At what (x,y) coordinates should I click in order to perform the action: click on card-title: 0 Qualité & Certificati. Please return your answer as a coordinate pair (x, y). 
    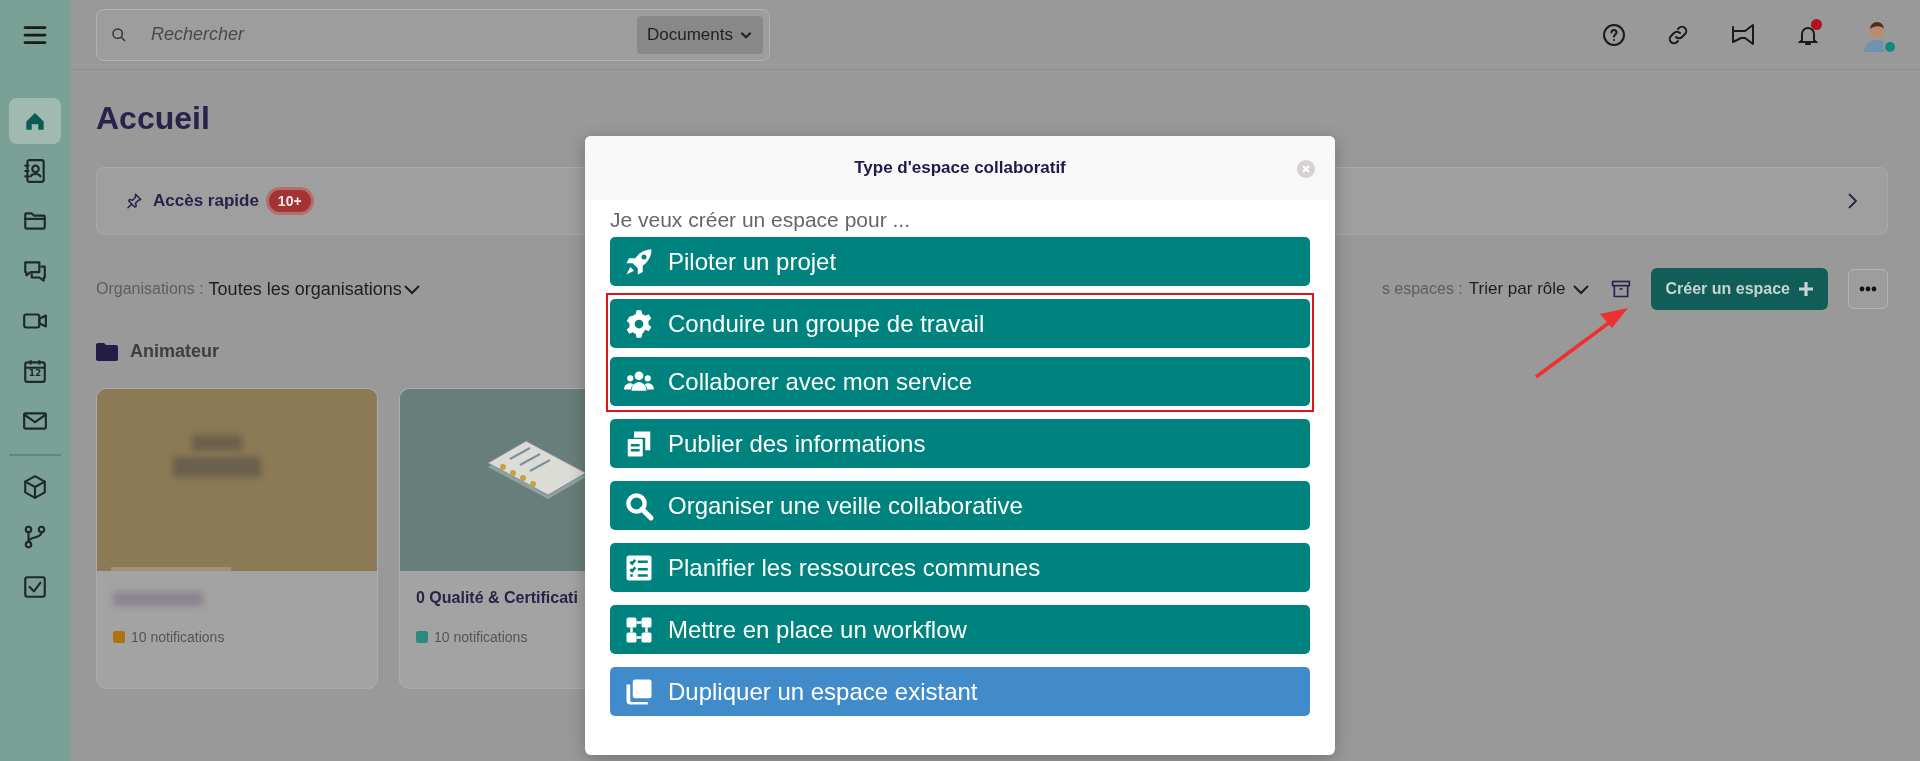
    Looking at the image, I should click on (497, 598).